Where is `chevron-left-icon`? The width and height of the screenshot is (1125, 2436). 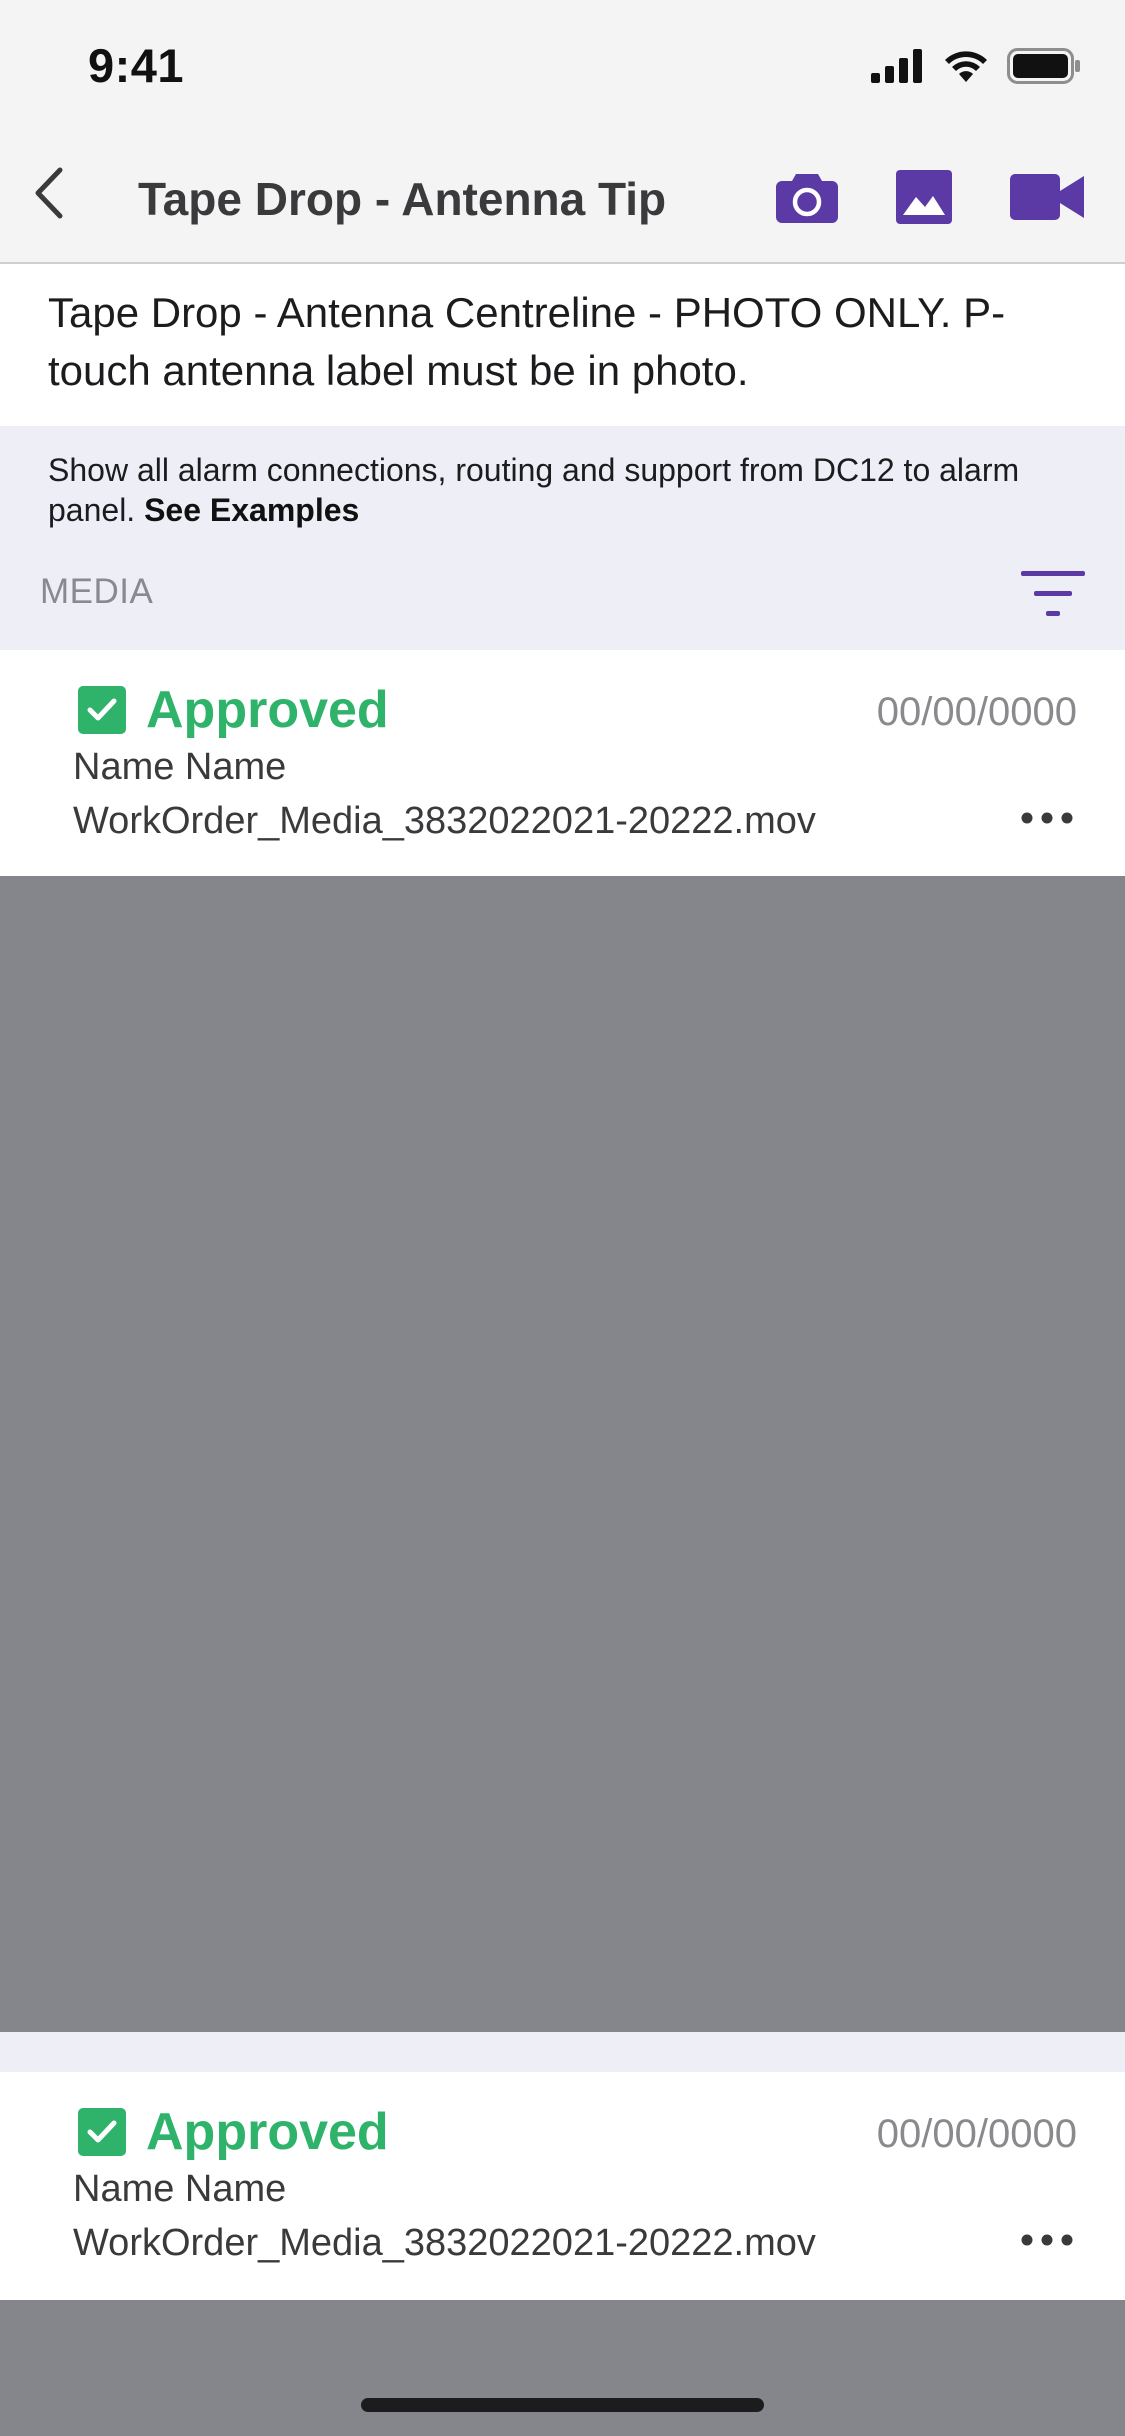 chevron-left-icon is located at coordinates (49, 195).